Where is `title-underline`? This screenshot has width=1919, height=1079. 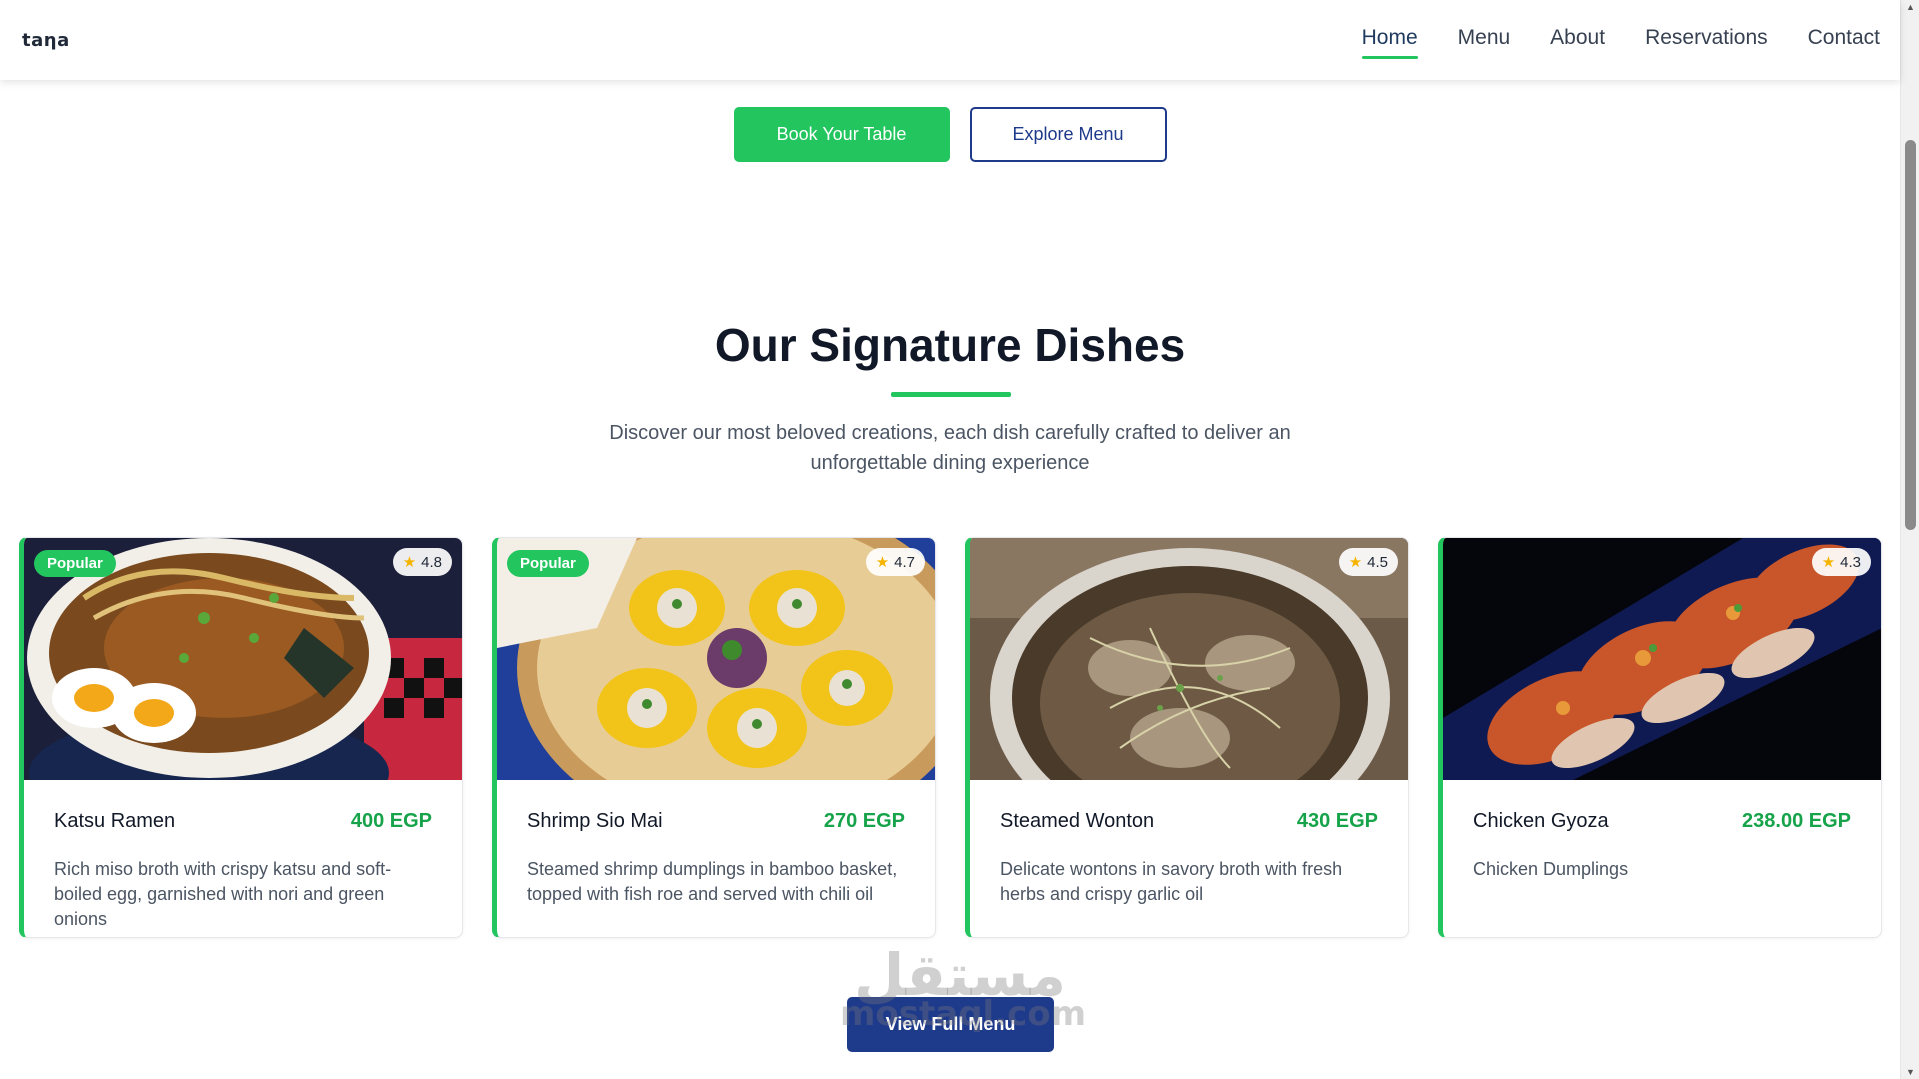 title-underline is located at coordinates (951, 394).